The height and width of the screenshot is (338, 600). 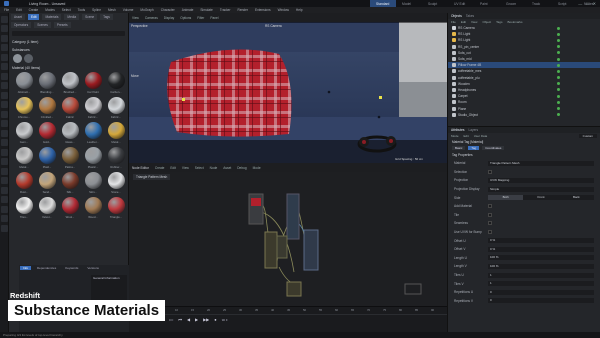 What do you see at coordinates (4, 95) in the screenshot?
I see `spline-icon` at bounding box center [4, 95].